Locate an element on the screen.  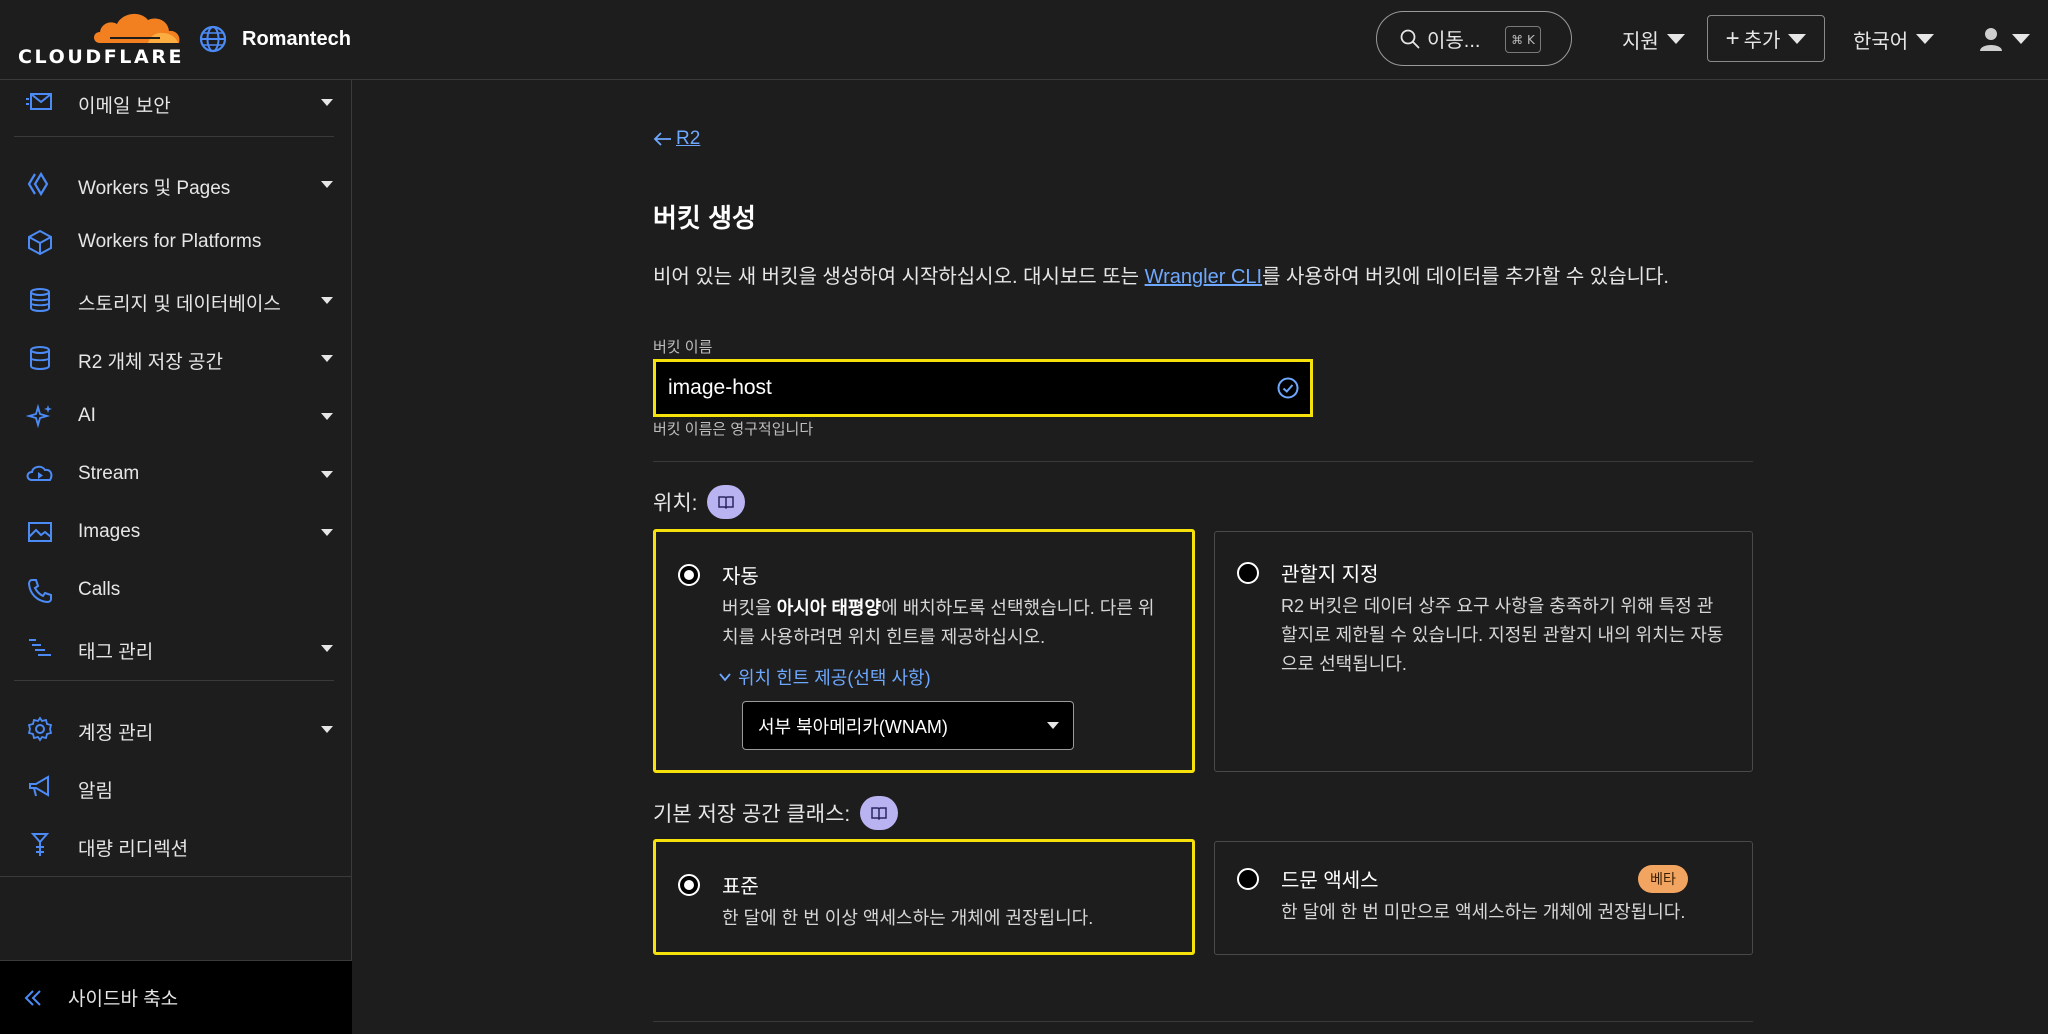
envelope-icon is located at coordinates (39, 101).